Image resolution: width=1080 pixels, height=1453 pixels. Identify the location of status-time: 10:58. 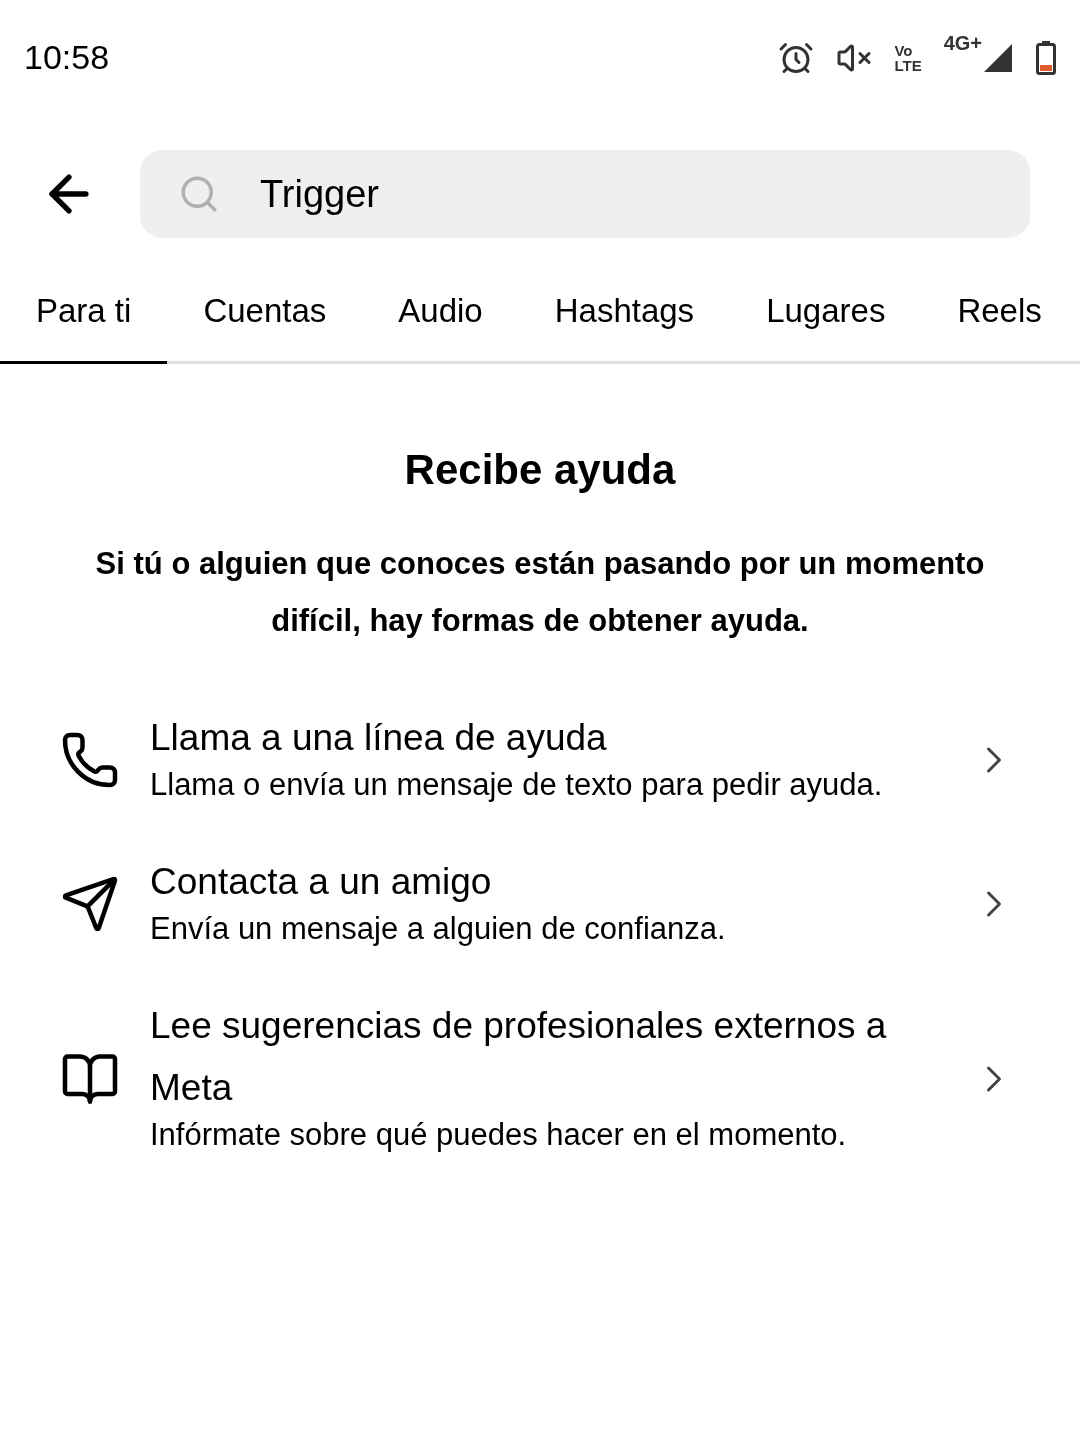
(67, 57).